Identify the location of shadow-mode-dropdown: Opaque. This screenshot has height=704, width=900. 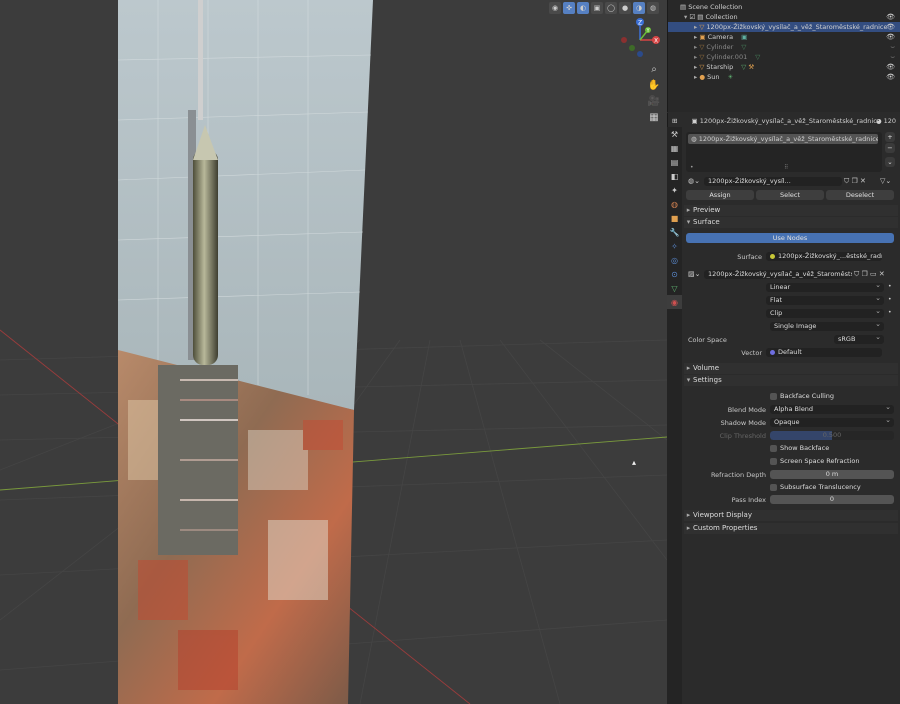
(832, 422).